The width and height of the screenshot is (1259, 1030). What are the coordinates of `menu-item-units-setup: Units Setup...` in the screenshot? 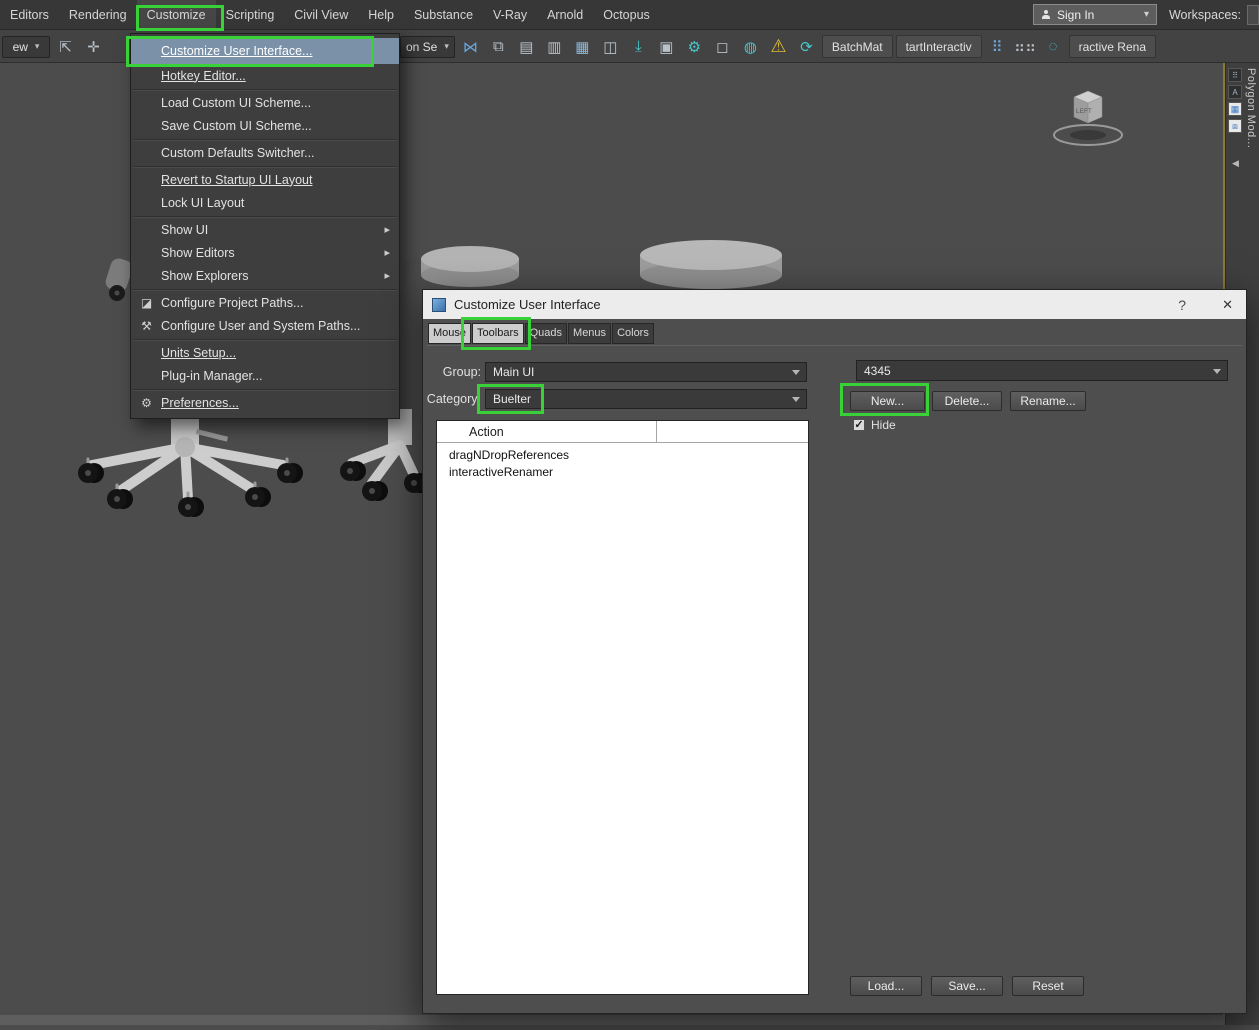 It's located at (265, 352).